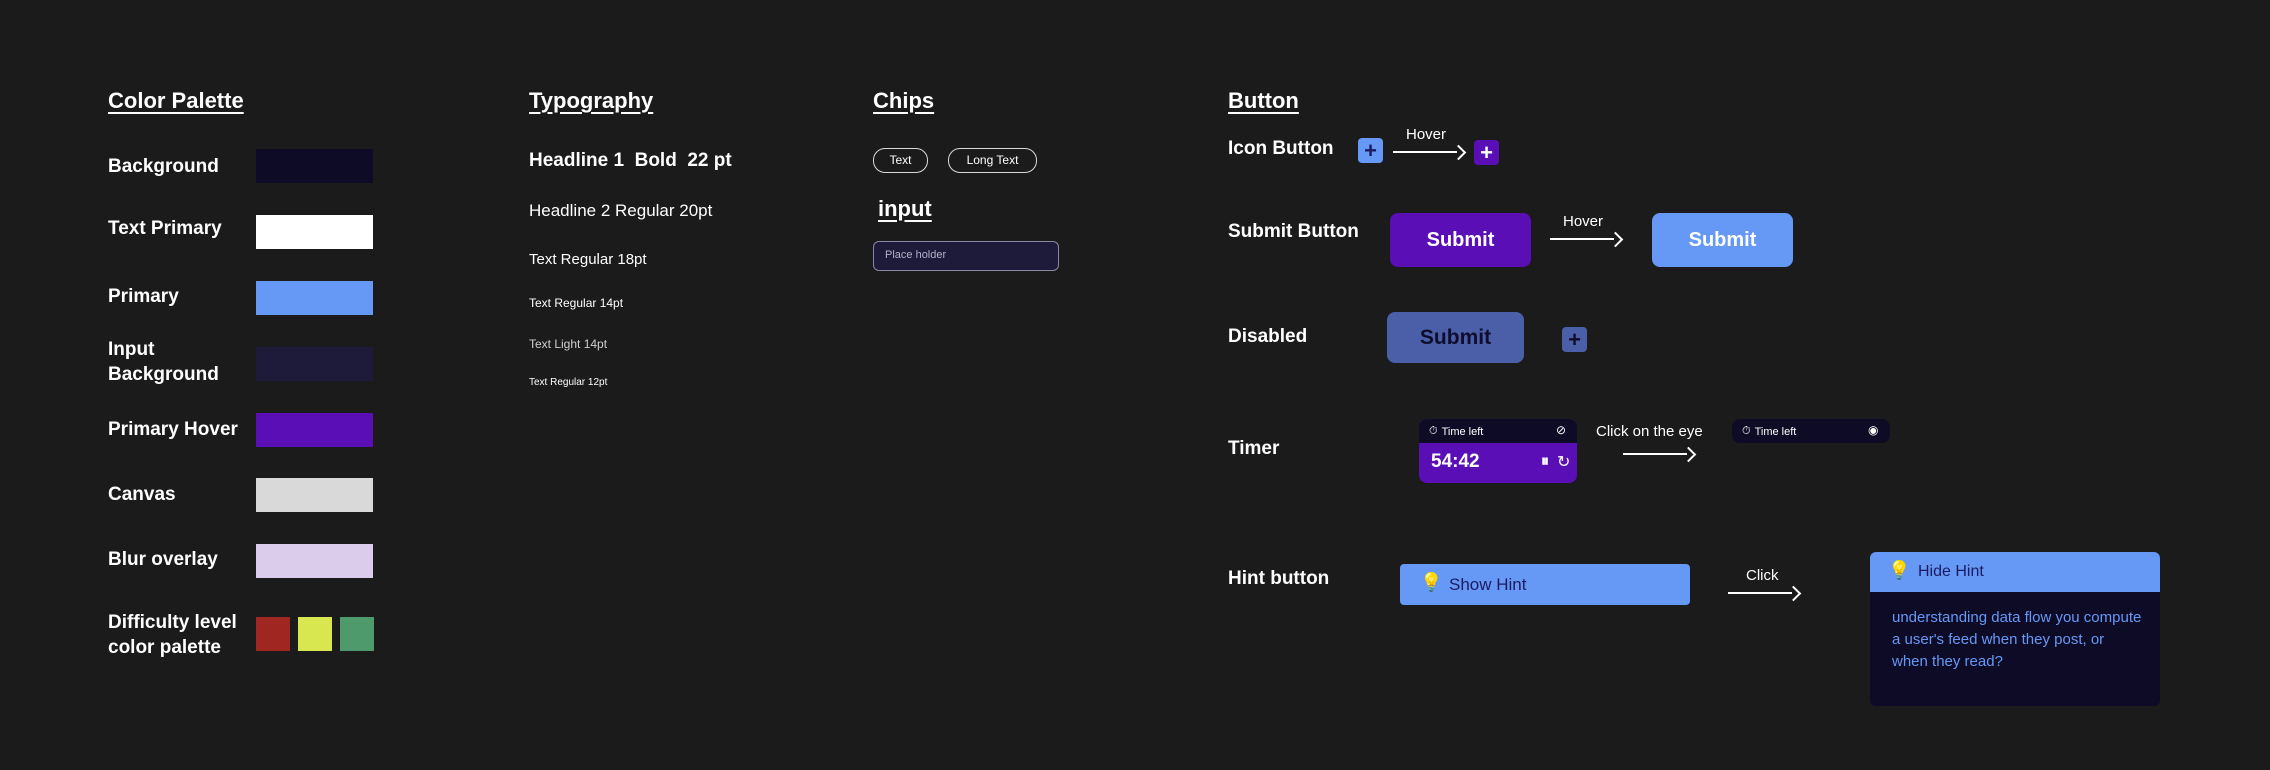 Image resolution: width=2270 pixels, height=770 pixels. What do you see at coordinates (900, 160) in the screenshot?
I see `chip-text: Text` at bounding box center [900, 160].